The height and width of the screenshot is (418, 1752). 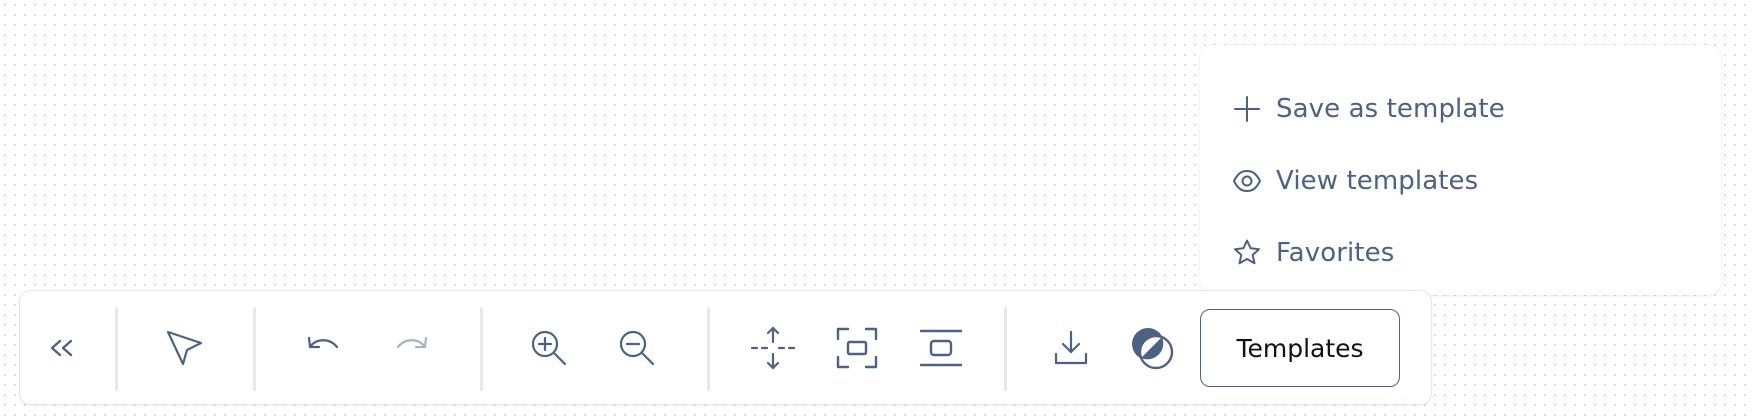 I want to click on pointer-icon, so click(x=185, y=348).